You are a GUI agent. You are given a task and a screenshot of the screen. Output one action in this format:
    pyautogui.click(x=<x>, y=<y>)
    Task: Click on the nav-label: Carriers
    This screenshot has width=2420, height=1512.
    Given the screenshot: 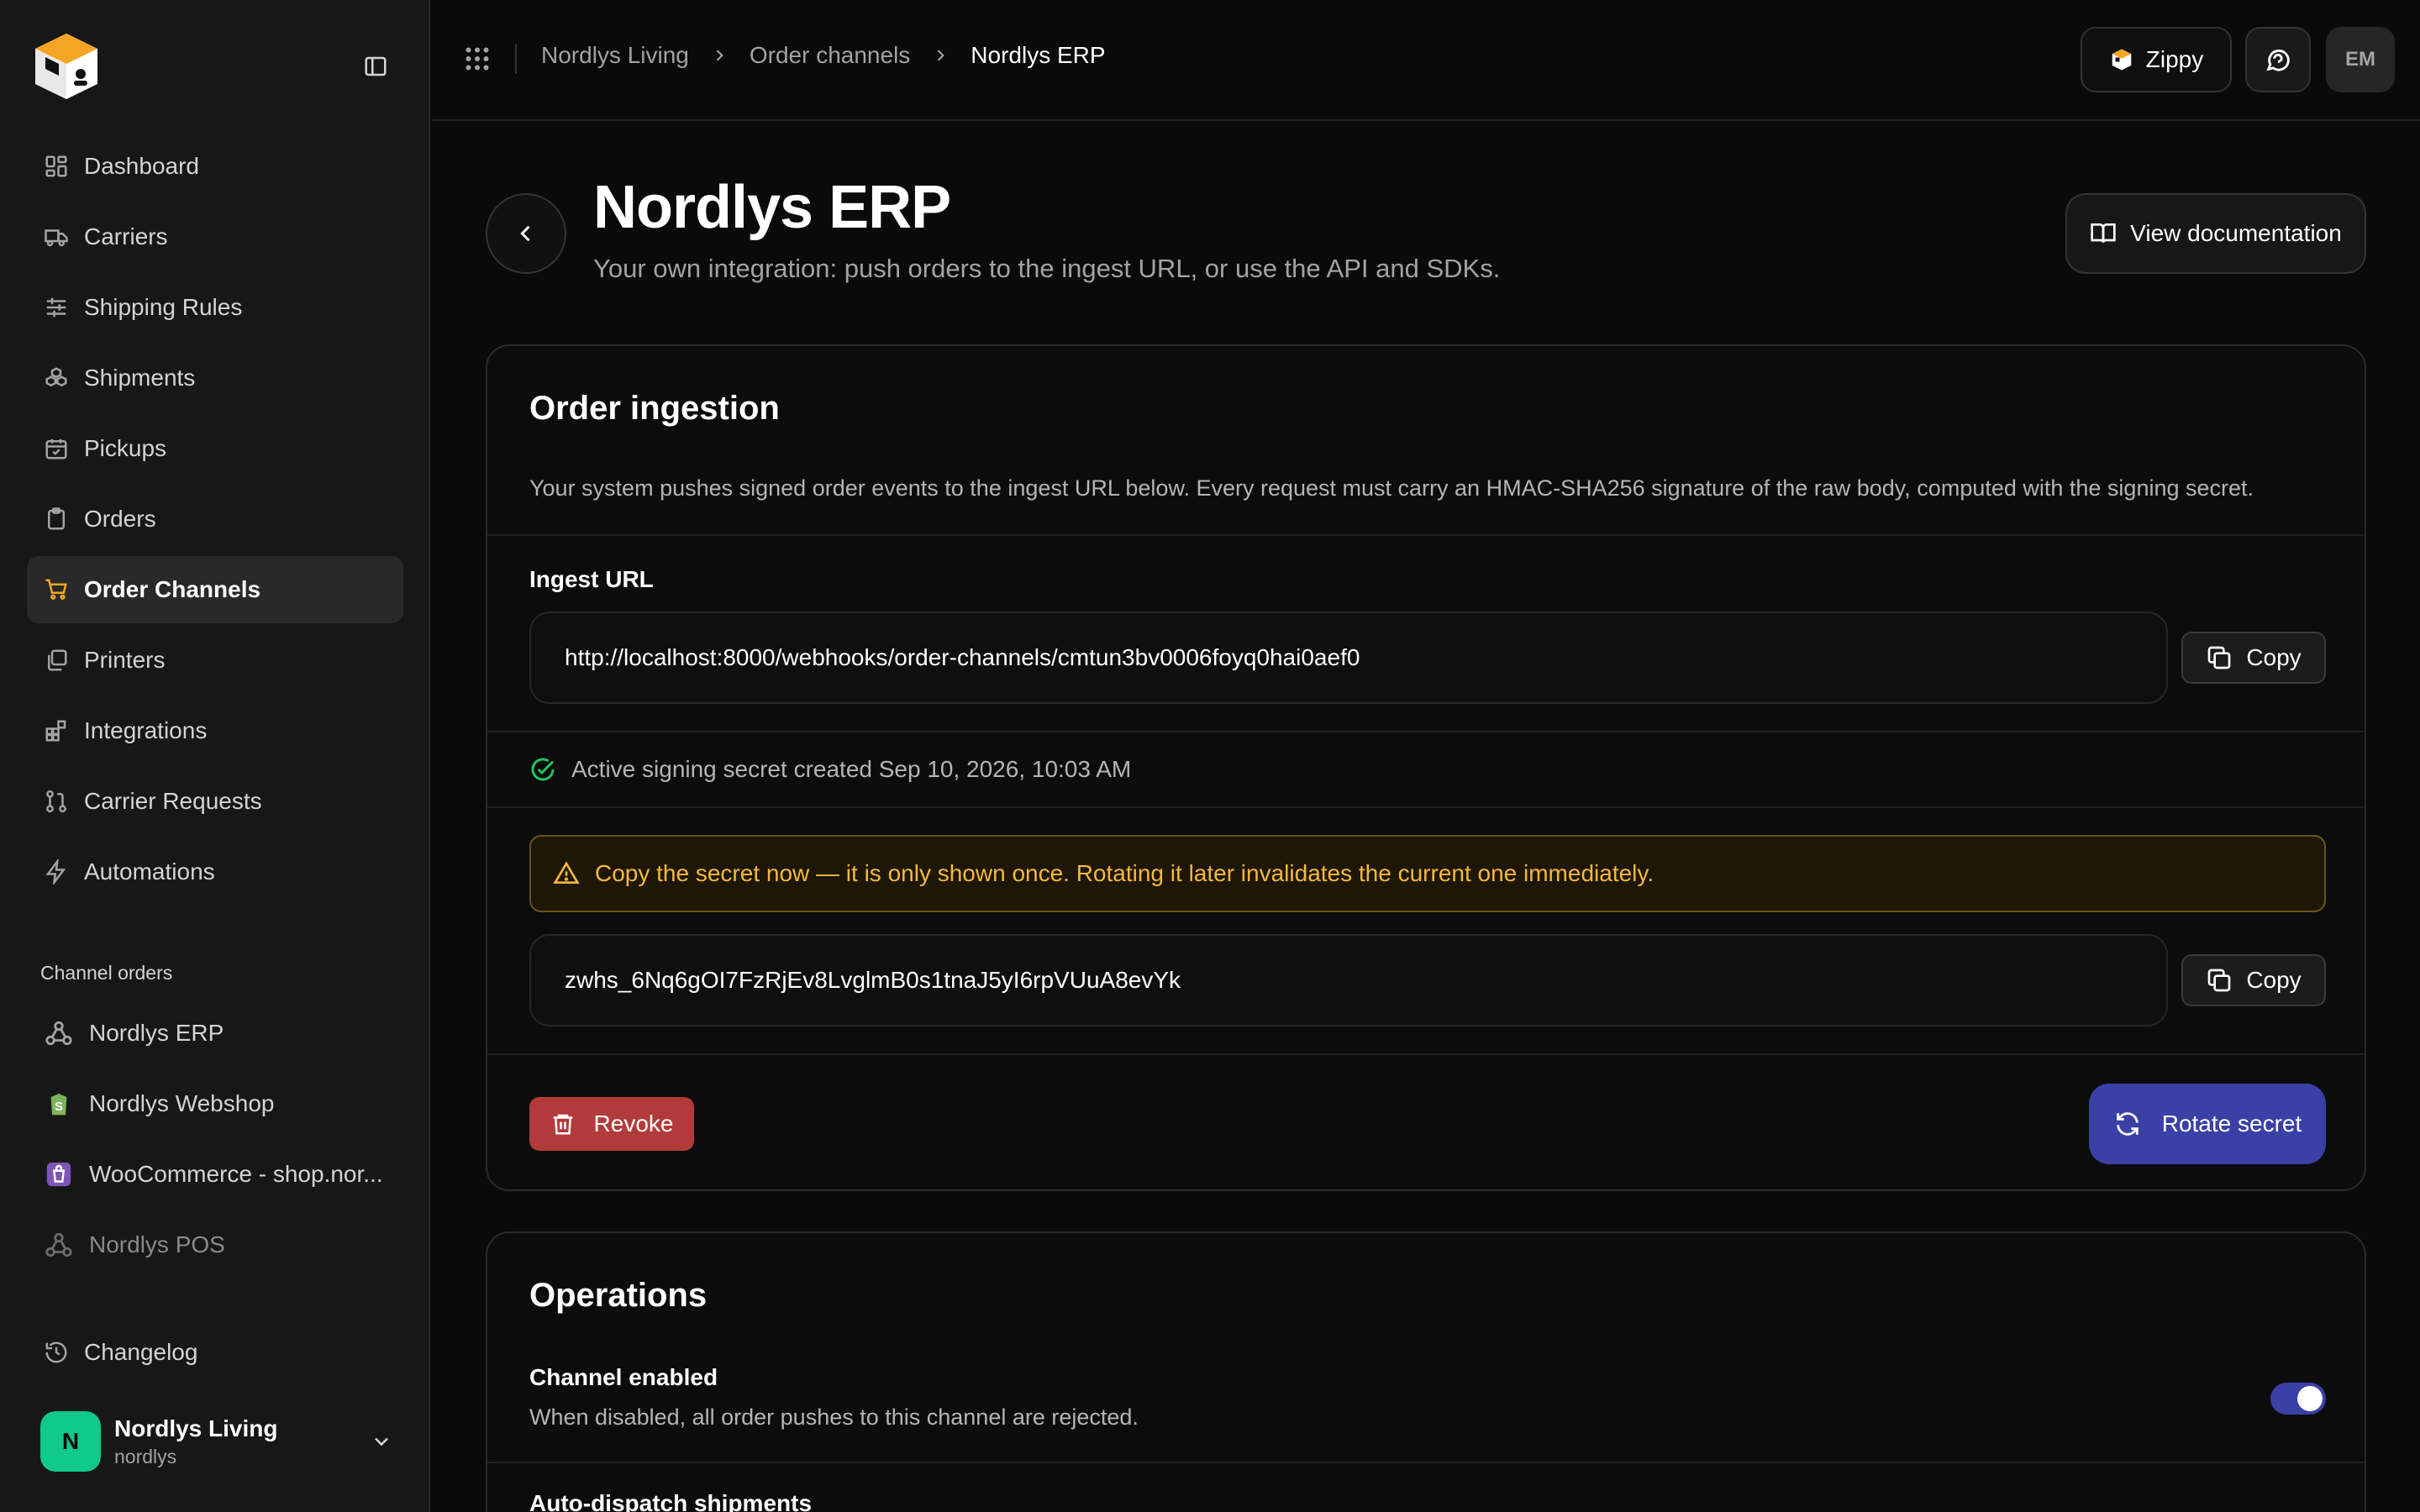 What is the action you would take?
    pyautogui.click(x=126, y=236)
    